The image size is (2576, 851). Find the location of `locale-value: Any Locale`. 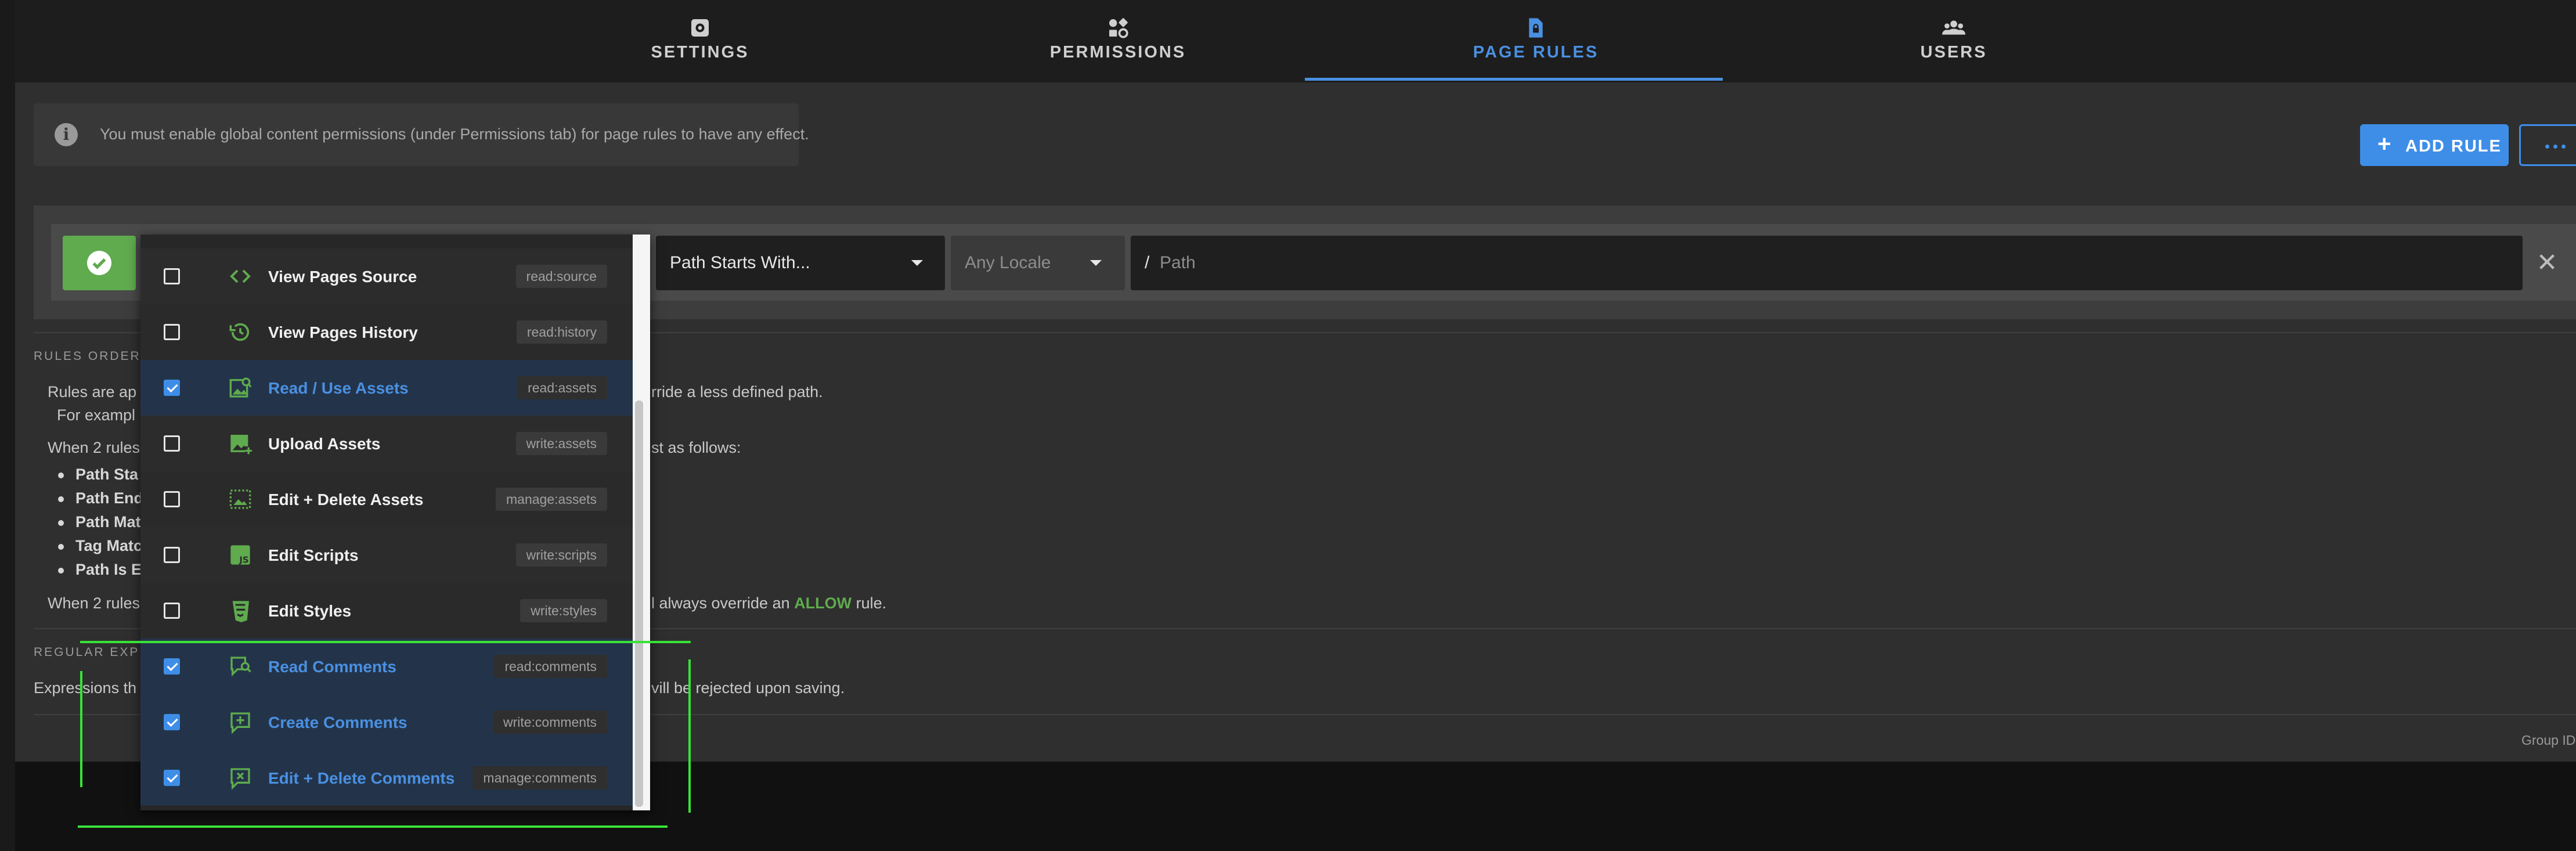

locale-value: Any Locale is located at coordinates (1008, 263).